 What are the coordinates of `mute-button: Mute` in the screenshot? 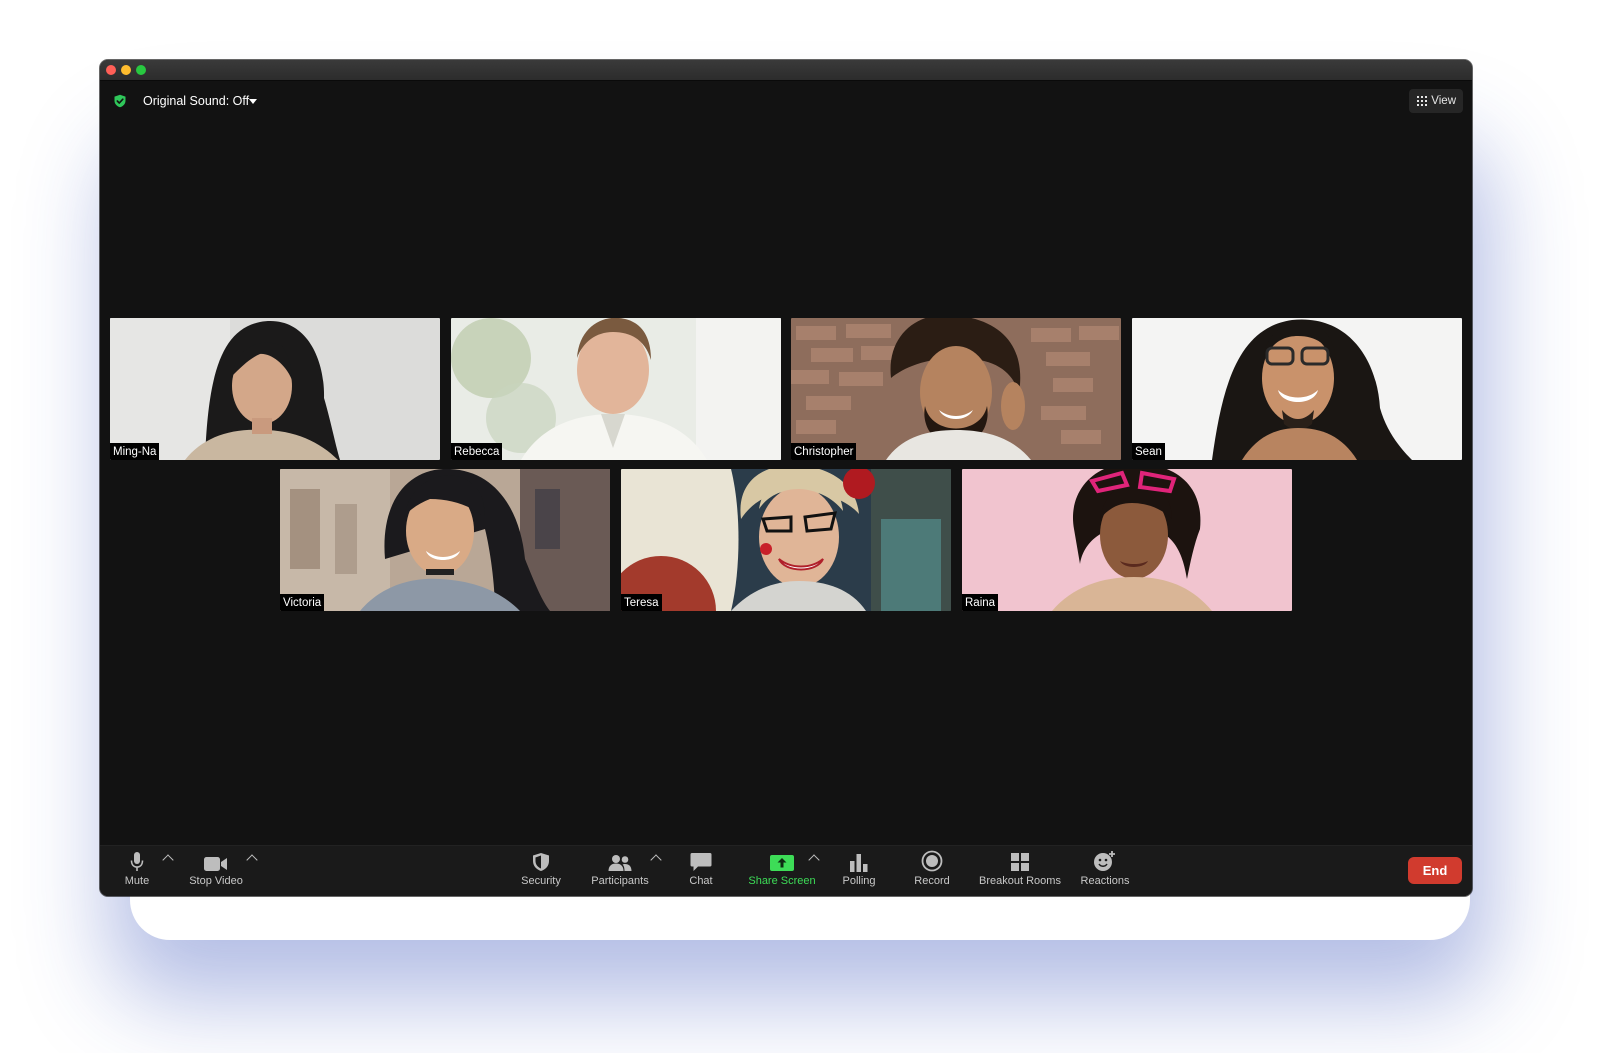 It's located at (137, 868).